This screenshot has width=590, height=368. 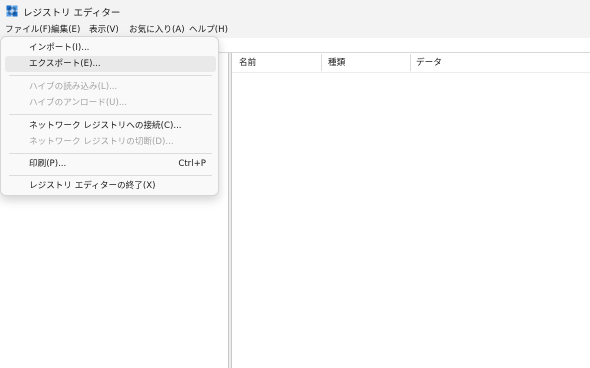 What do you see at coordinates (247, 63) in the screenshot?
I see `column-header-name: 名前` at bounding box center [247, 63].